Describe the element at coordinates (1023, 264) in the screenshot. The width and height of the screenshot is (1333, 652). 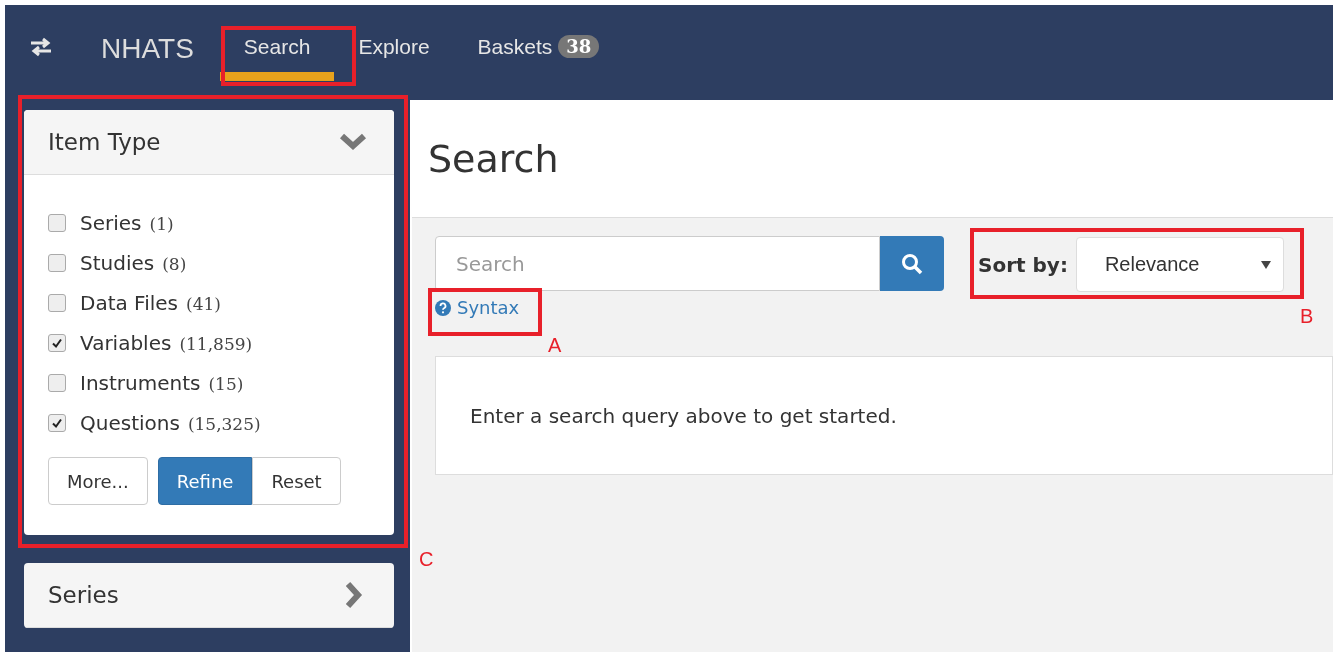
I see `sort-label: Sort by:` at that location.